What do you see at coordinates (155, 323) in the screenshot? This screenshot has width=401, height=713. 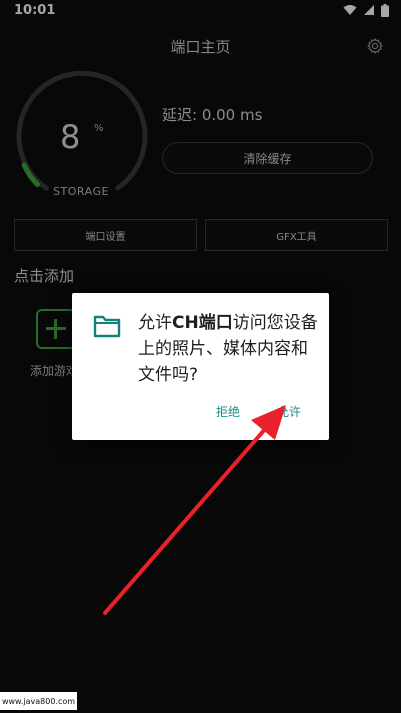 I see `dialog-text-prefix: 允许` at bounding box center [155, 323].